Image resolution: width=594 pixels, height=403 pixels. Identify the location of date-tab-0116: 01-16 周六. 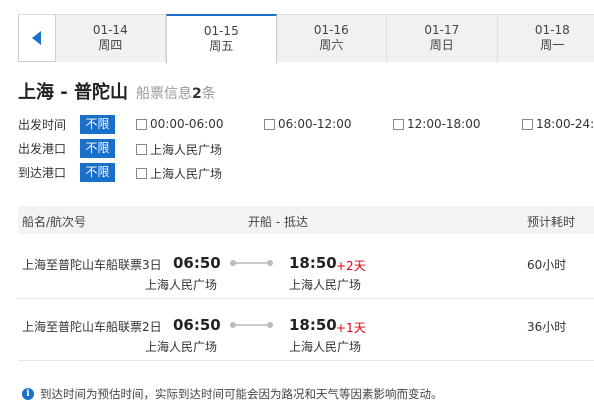
(332, 38).